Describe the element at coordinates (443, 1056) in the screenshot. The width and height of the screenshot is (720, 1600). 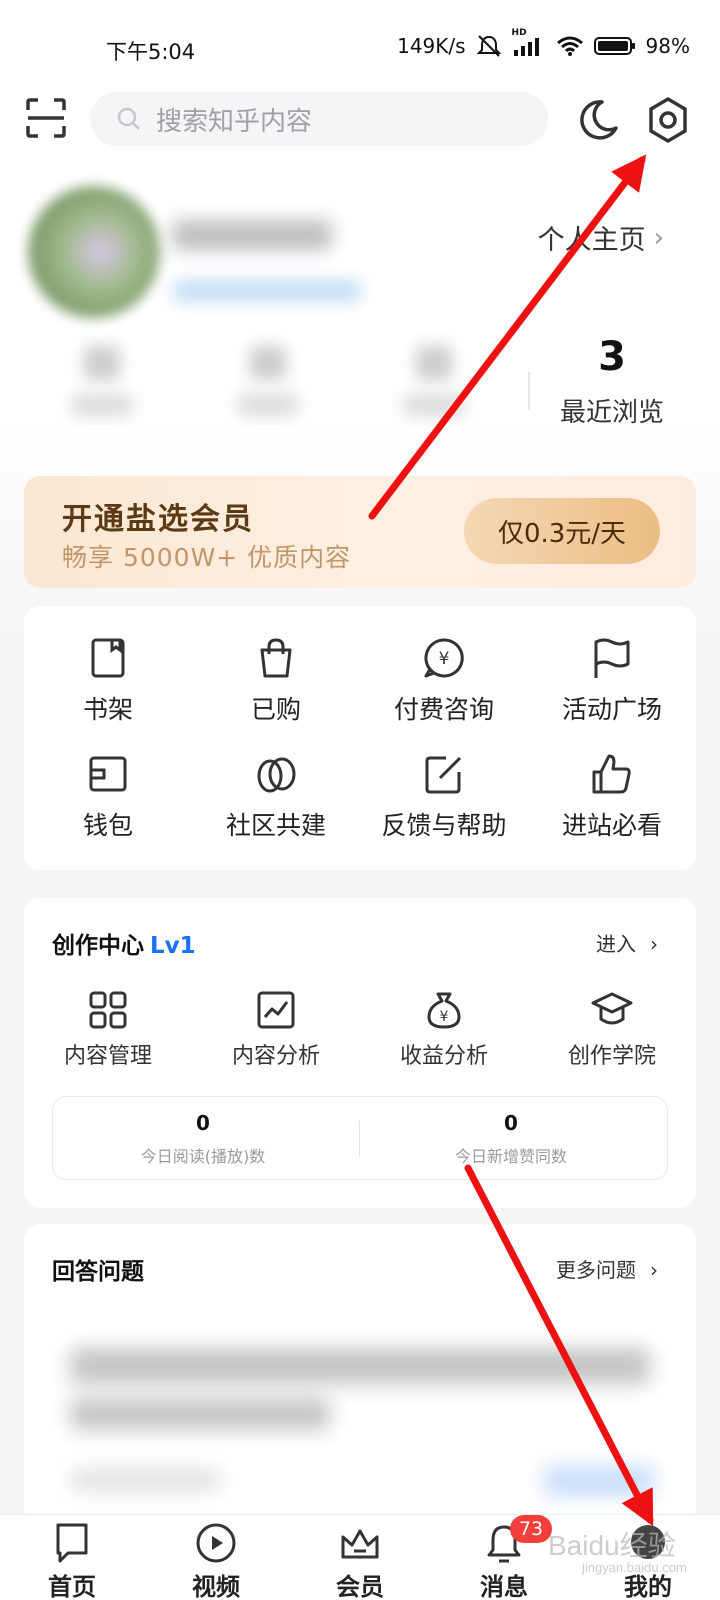
I see `creation-item-label: 收益分析` at that location.